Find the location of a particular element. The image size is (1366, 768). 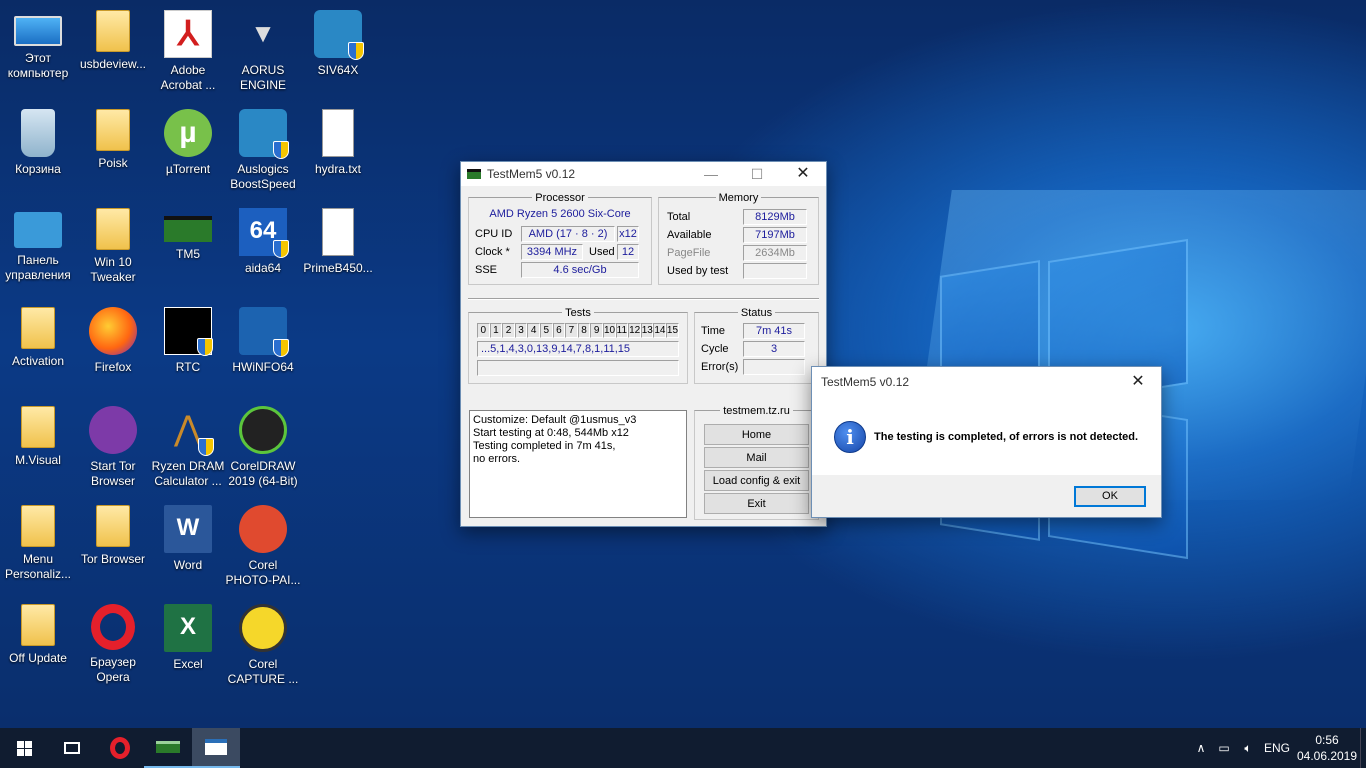

desktop-icon-poisk: Poisk is located at coordinates (113, 151).